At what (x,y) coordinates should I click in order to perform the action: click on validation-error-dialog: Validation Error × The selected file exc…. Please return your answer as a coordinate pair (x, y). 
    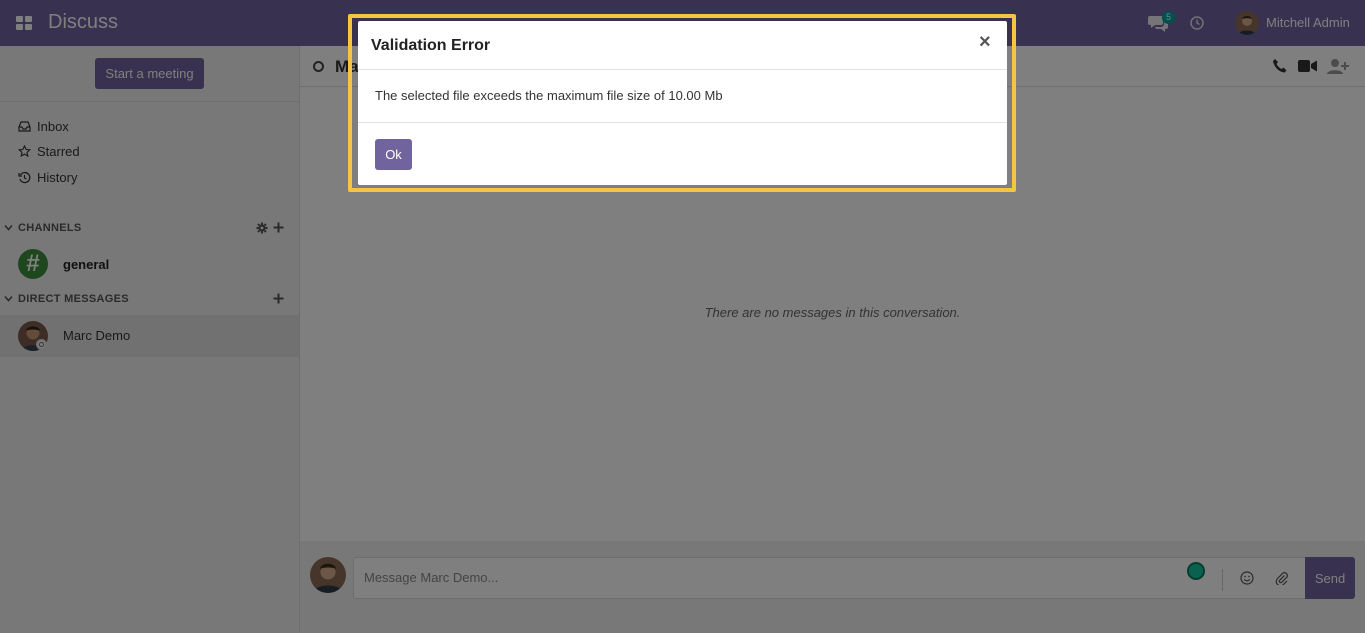
    Looking at the image, I should click on (682, 103).